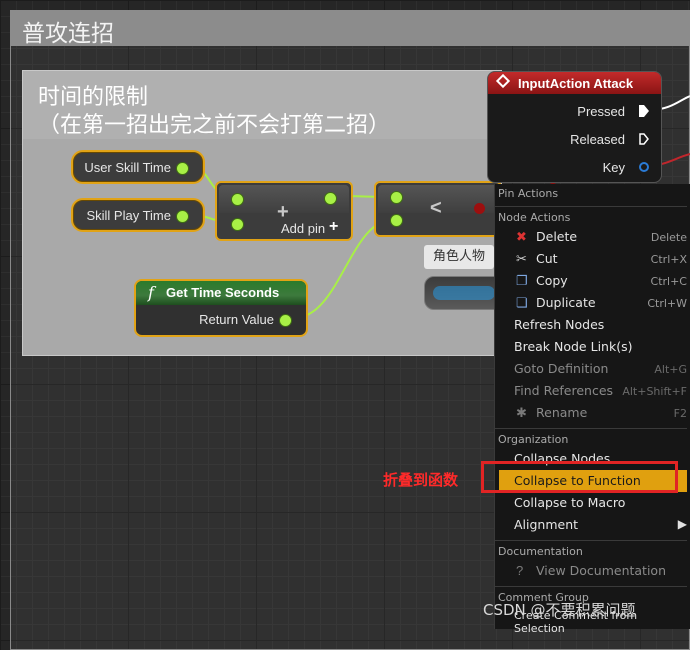 This screenshot has height=650, width=690. Describe the element at coordinates (644, 167) in the screenshot. I see `key-struct-pin` at that location.